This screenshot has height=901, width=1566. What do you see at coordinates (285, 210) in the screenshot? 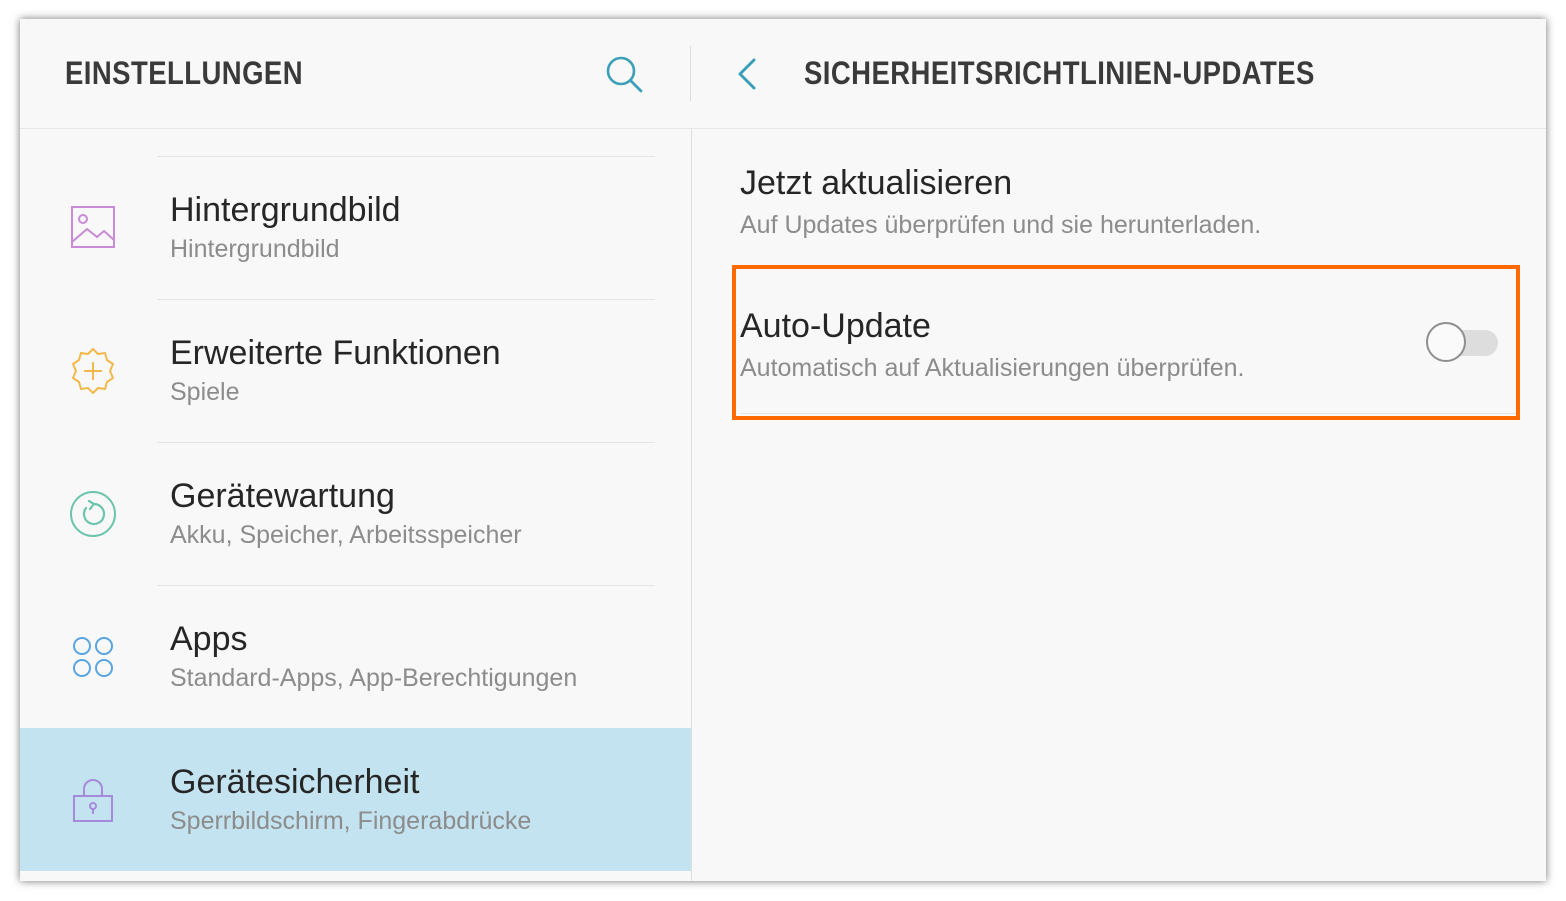
I see `sidebar-item-title: Hintergrundbild` at bounding box center [285, 210].